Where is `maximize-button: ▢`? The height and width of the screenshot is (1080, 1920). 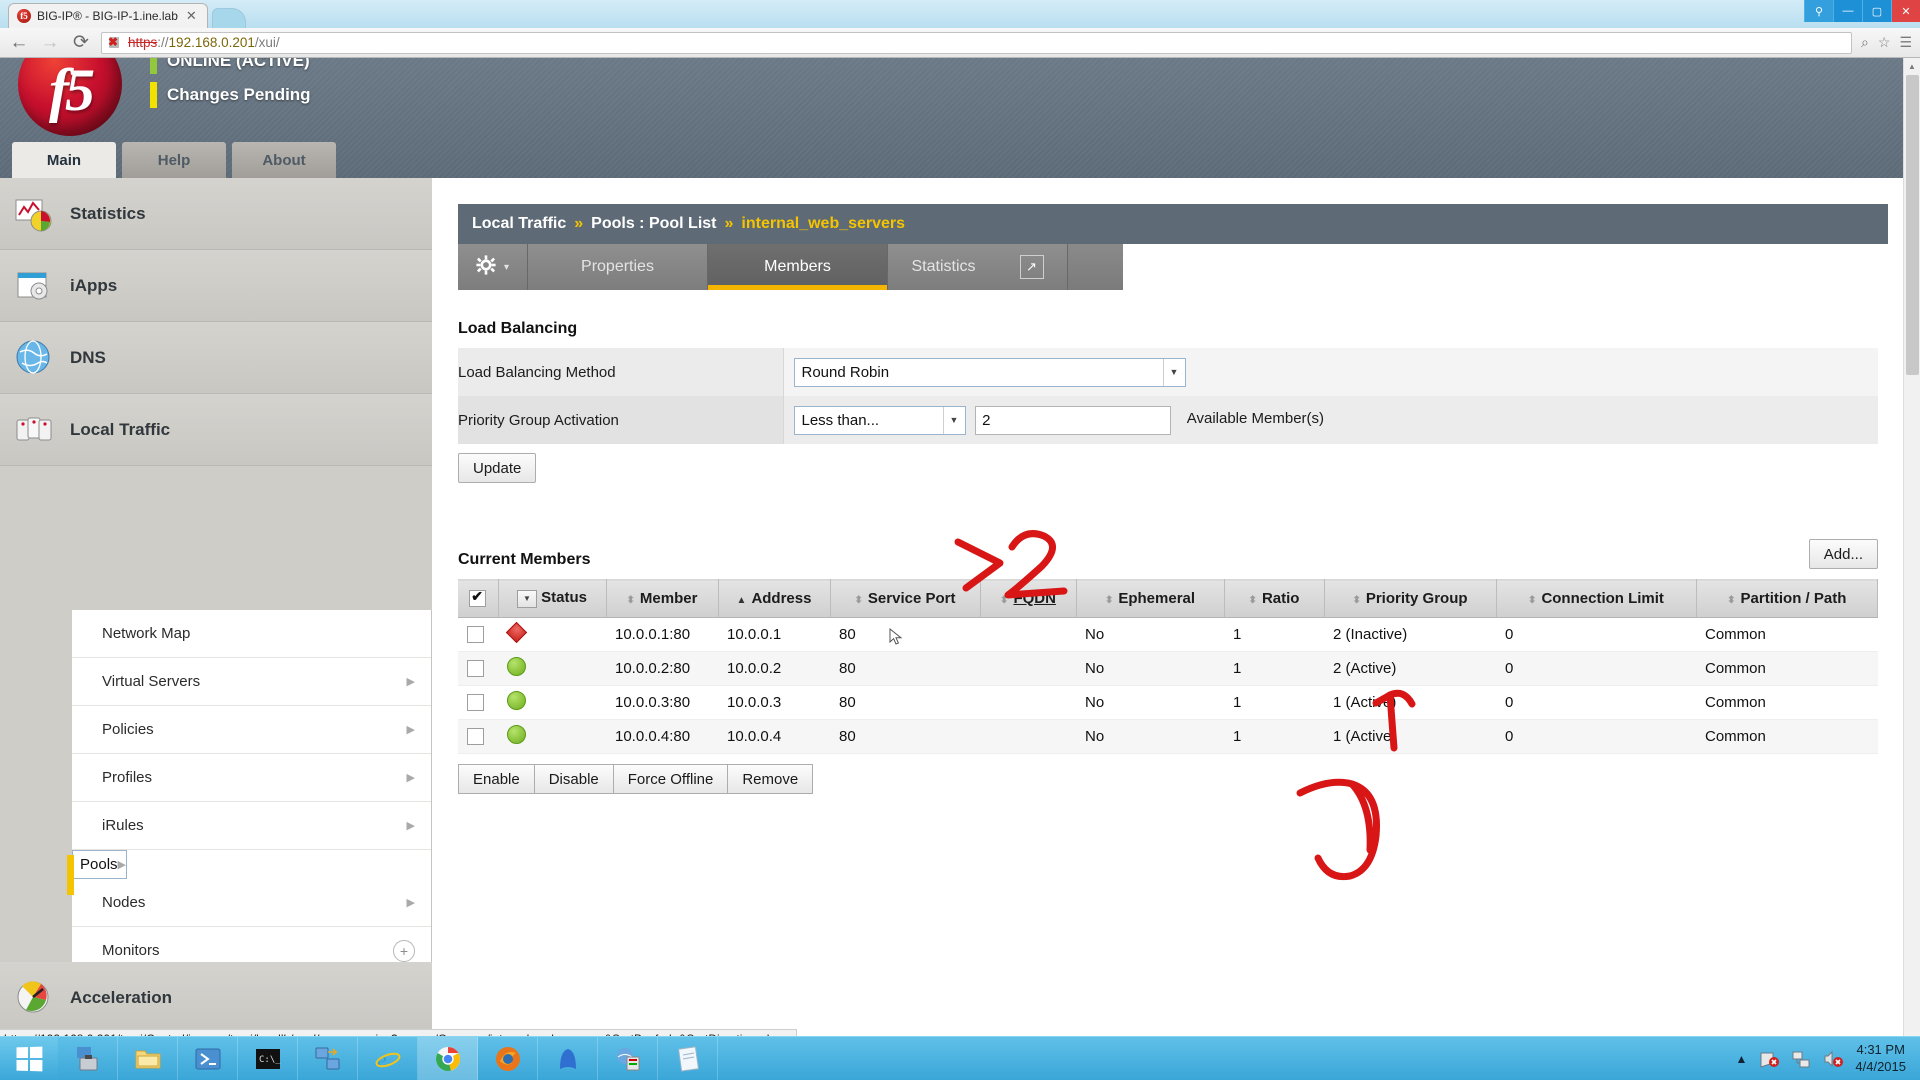
maximize-button: ▢ is located at coordinates (1876, 11).